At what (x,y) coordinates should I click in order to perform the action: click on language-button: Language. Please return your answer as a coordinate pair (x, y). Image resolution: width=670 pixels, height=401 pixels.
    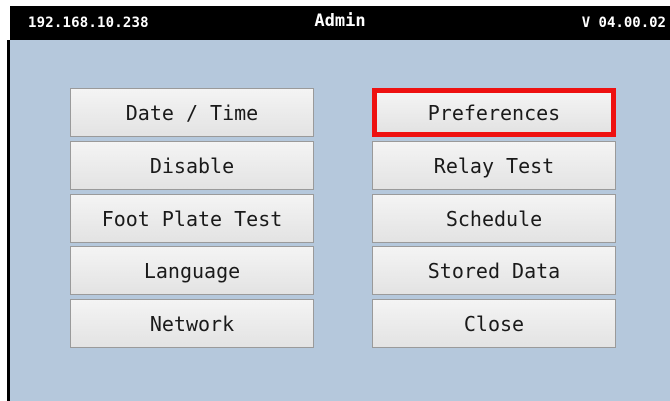
    Looking at the image, I should click on (192, 270).